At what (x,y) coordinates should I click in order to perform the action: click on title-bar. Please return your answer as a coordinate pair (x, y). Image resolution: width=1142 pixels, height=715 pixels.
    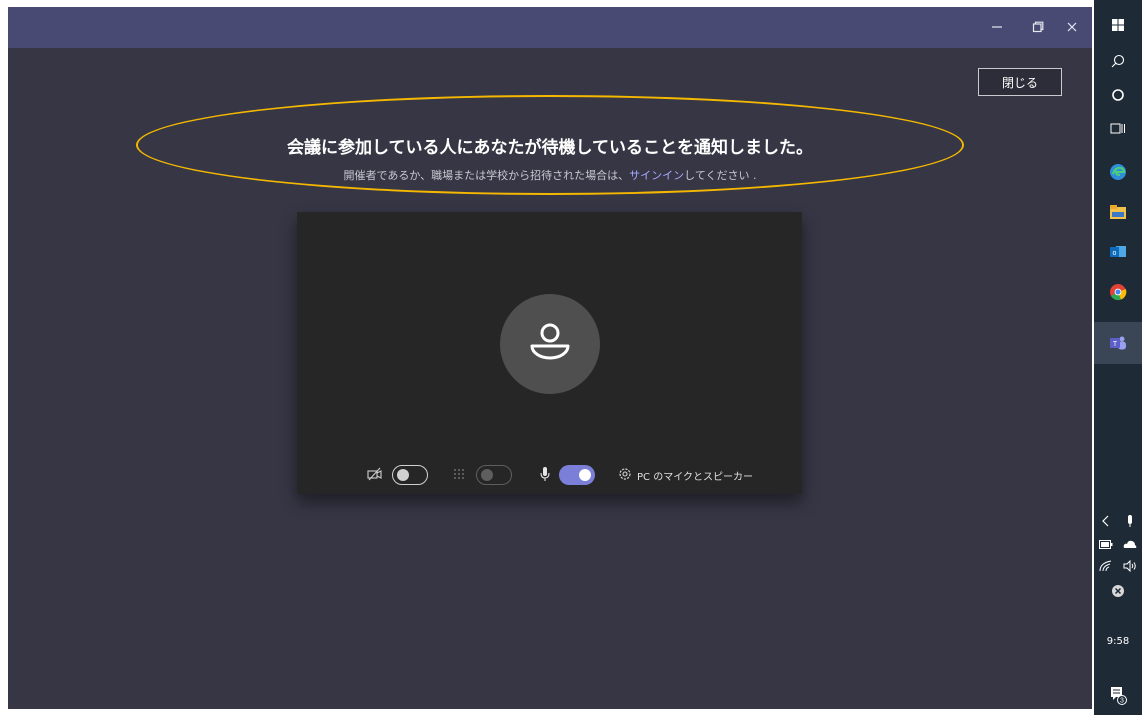
    Looking at the image, I should click on (550, 27).